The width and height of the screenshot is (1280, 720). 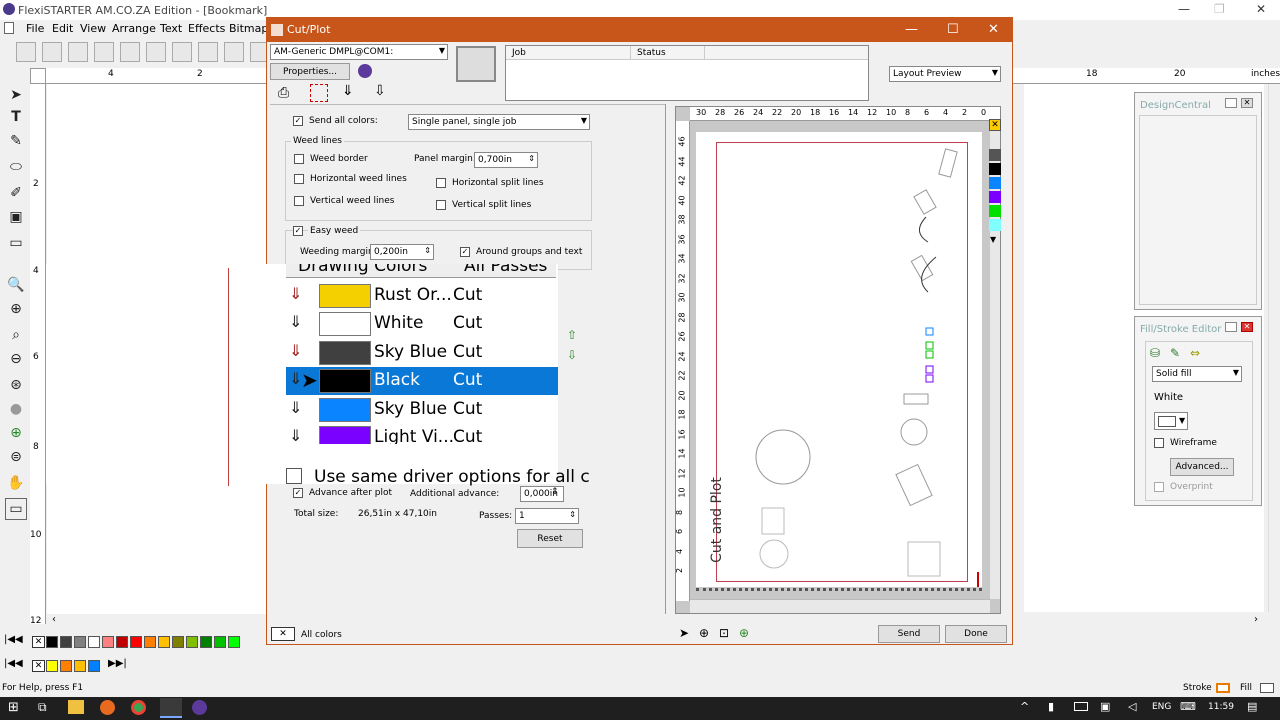 I want to click on save-button, so click(x=78, y=52).